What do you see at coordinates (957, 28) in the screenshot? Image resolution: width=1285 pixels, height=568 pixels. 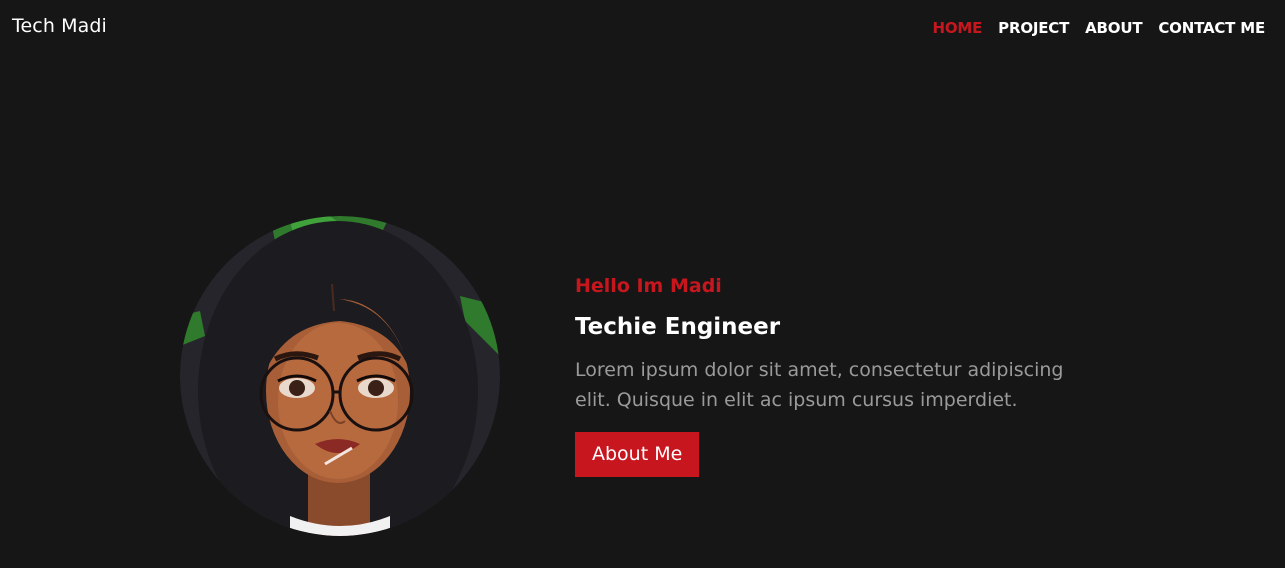 I see `nav-link-home: HOME` at bounding box center [957, 28].